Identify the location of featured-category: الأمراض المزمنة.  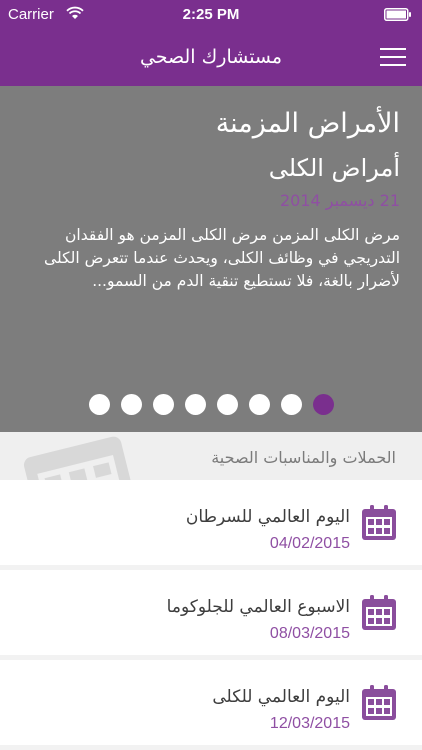
(307, 123).